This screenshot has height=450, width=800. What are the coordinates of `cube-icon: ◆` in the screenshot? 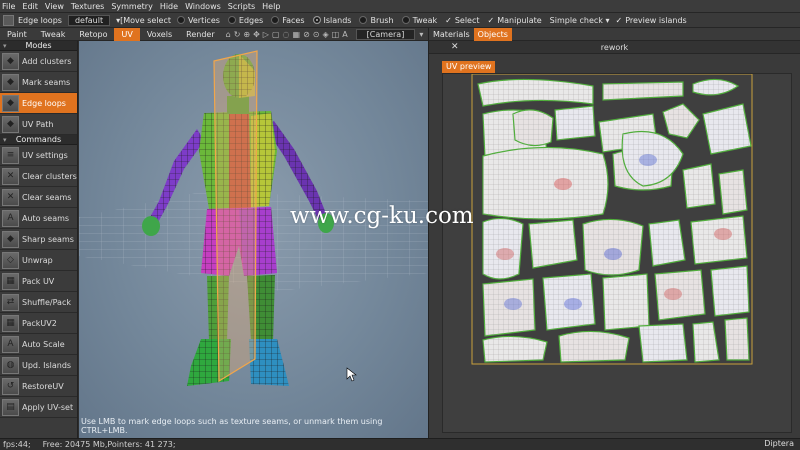 It's located at (10, 124).